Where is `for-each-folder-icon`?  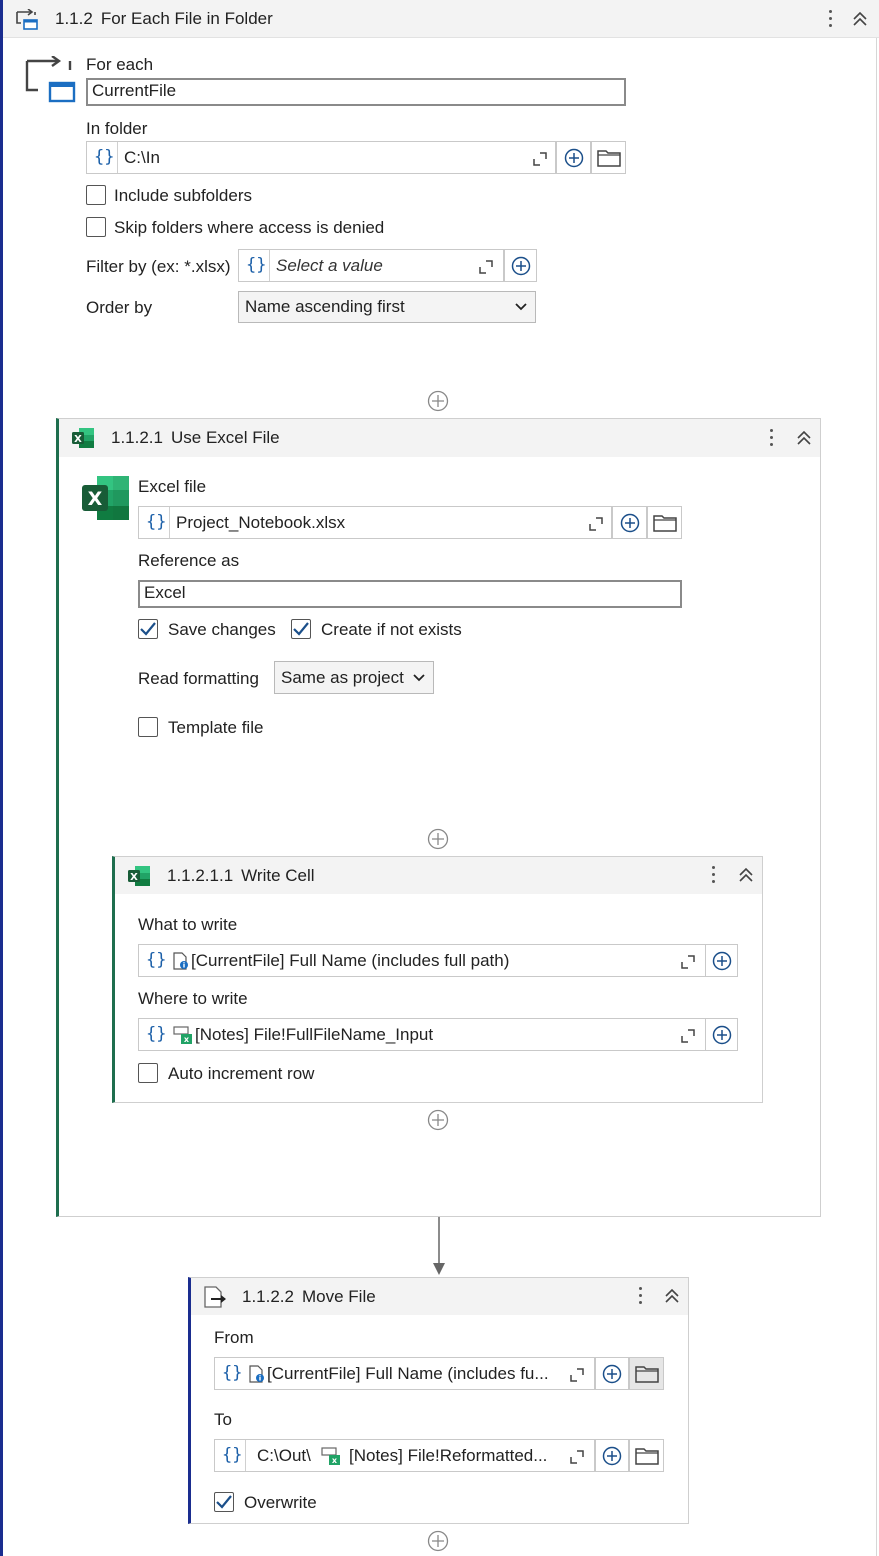 for-each-folder-icon is located at coordinates (50, 80).